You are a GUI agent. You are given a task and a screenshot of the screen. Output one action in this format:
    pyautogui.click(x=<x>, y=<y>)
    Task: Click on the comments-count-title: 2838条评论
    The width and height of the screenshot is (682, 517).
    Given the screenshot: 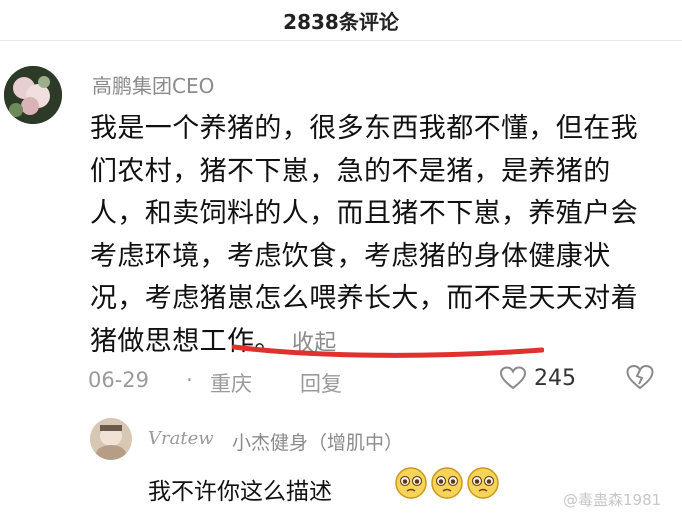 What is the action you would take?
    pyautogui.click(x=341, y=22)
    